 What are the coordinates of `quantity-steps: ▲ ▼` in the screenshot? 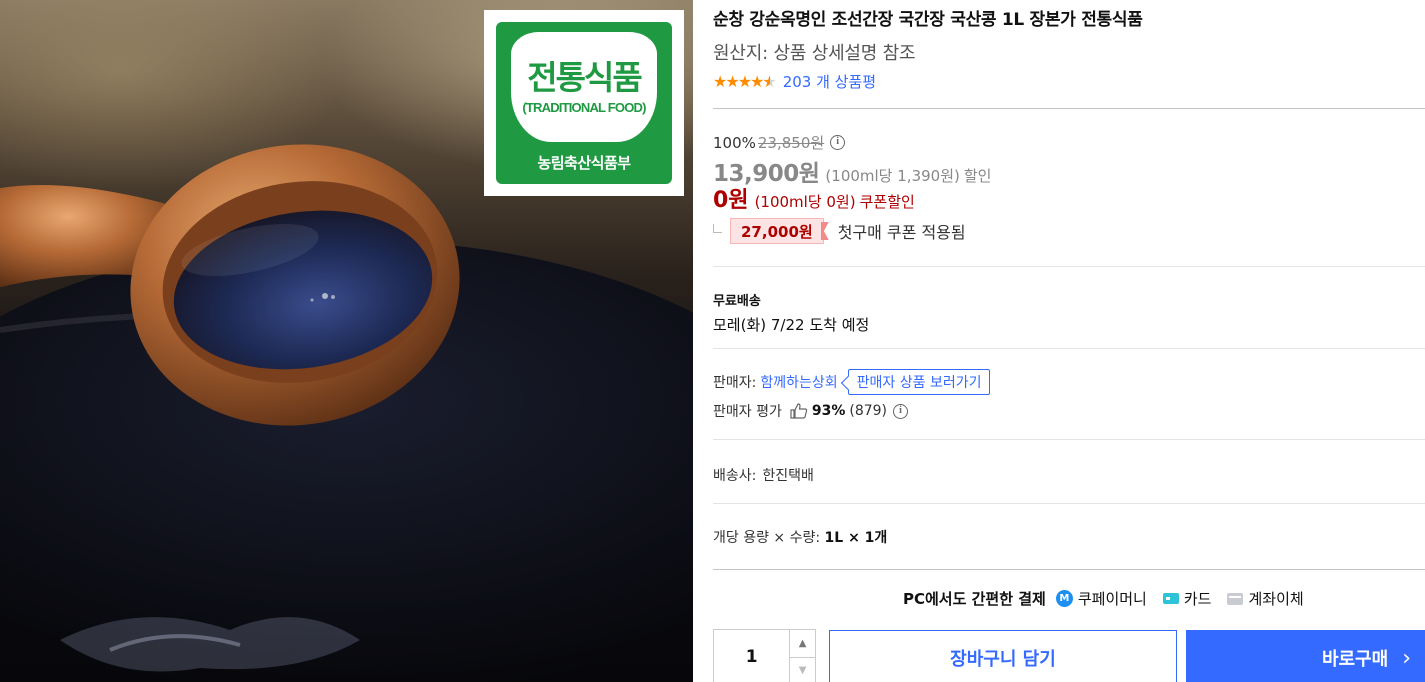 It's located at (802, 656).